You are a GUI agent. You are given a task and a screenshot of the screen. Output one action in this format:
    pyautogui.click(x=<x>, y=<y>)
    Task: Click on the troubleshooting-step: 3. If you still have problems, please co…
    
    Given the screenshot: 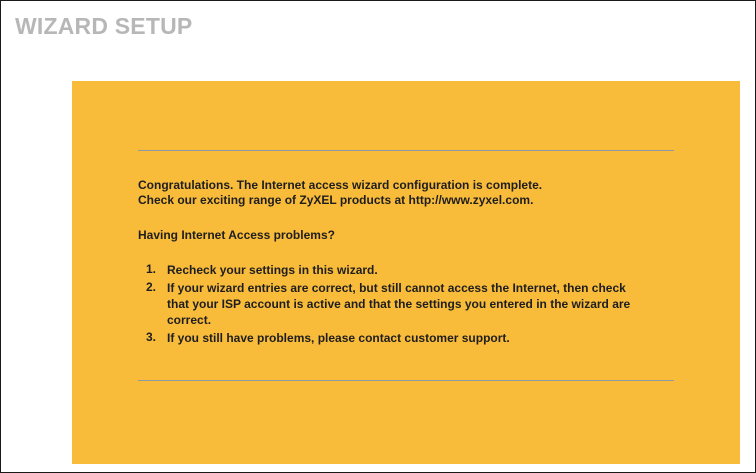 What is the action you would take?
    pyautogui.click(x=418, y=338)
    